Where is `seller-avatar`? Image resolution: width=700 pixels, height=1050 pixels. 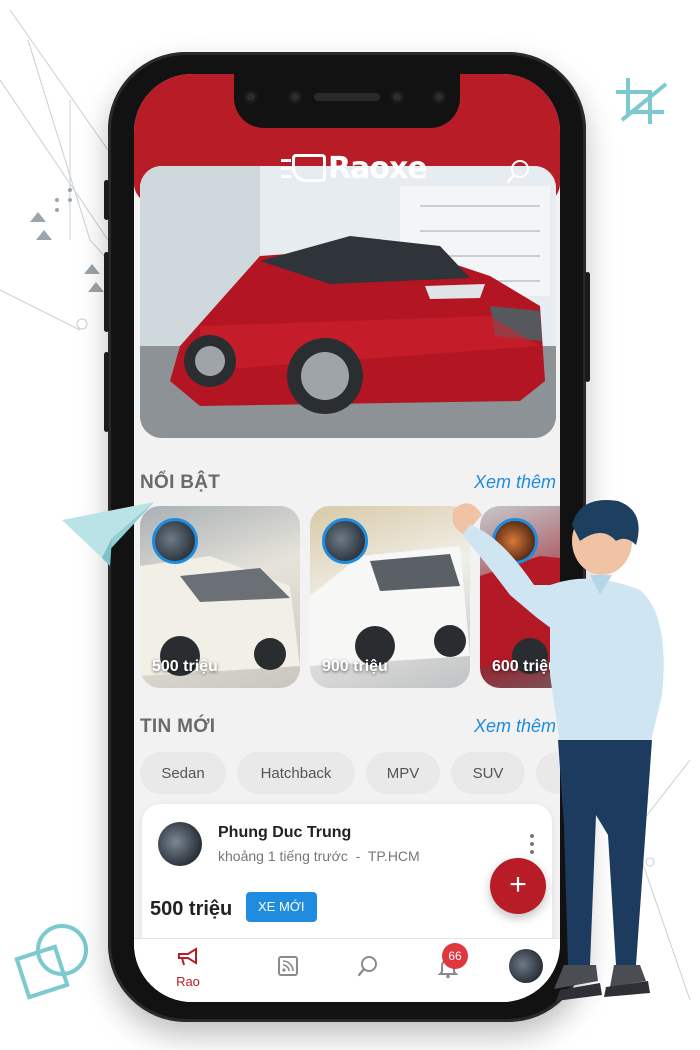
seller-avatar is located at coordinates (180, 844).